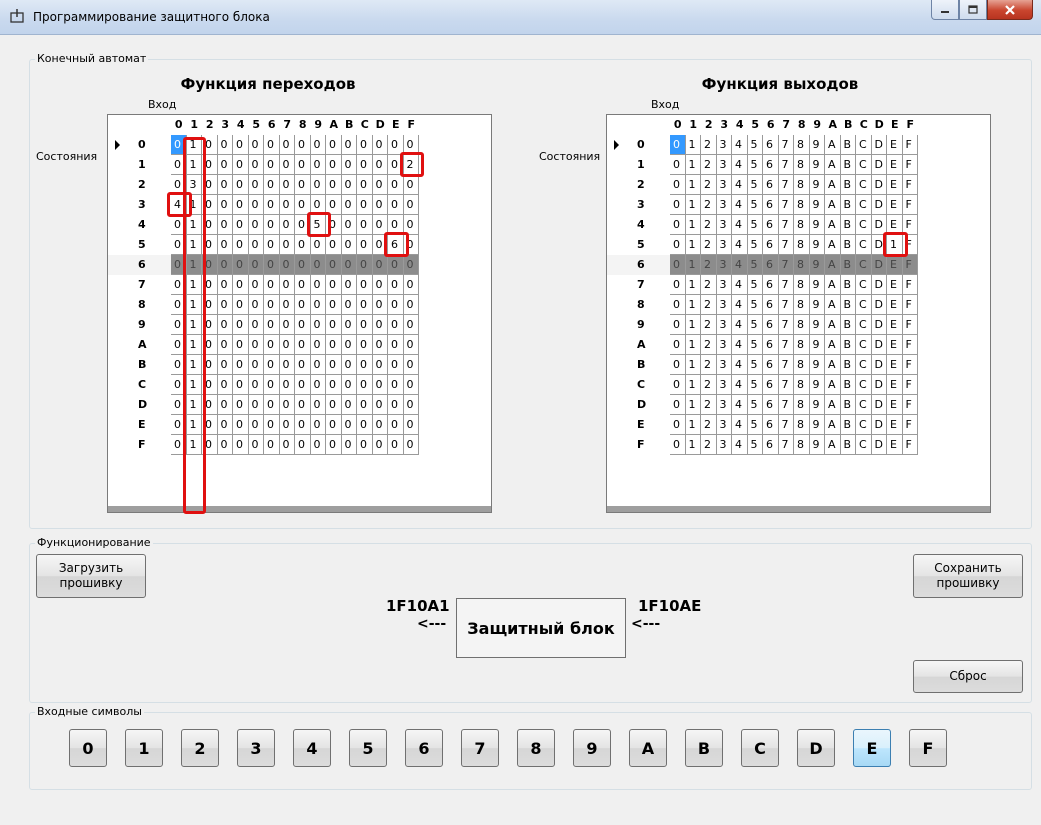  Describe the element at coordinates (802, 125) in the screenshot. I see `outputs-column-header: 8` at that location.